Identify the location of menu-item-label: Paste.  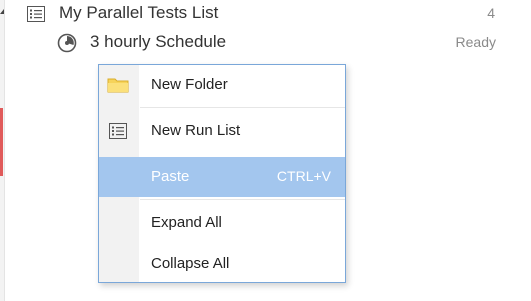
(170, 176).